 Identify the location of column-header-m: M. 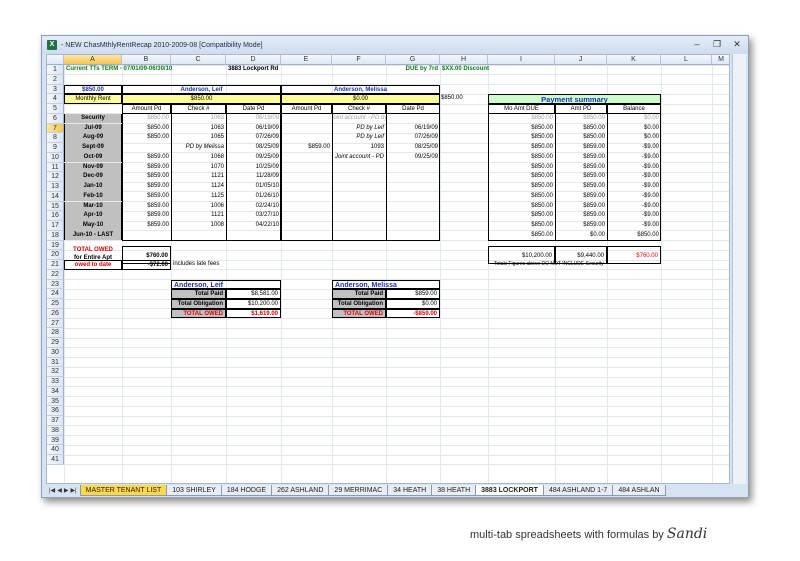
(720, 60).